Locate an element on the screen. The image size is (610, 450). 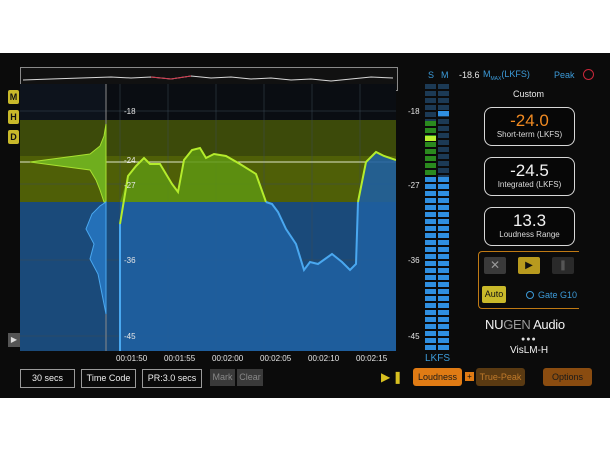
pause-icon: ❚ is located at coordinates (563, 265).